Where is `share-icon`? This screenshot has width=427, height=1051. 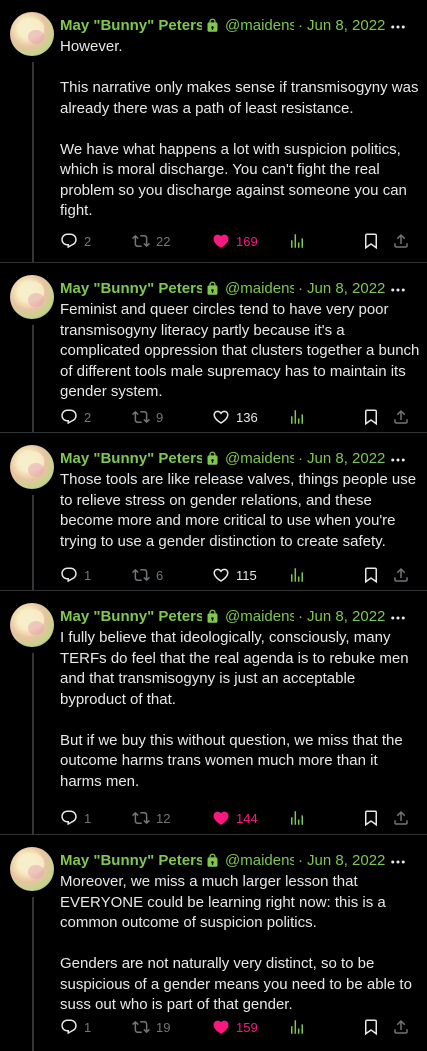
share-icon is located at coordinates (401, 1027).